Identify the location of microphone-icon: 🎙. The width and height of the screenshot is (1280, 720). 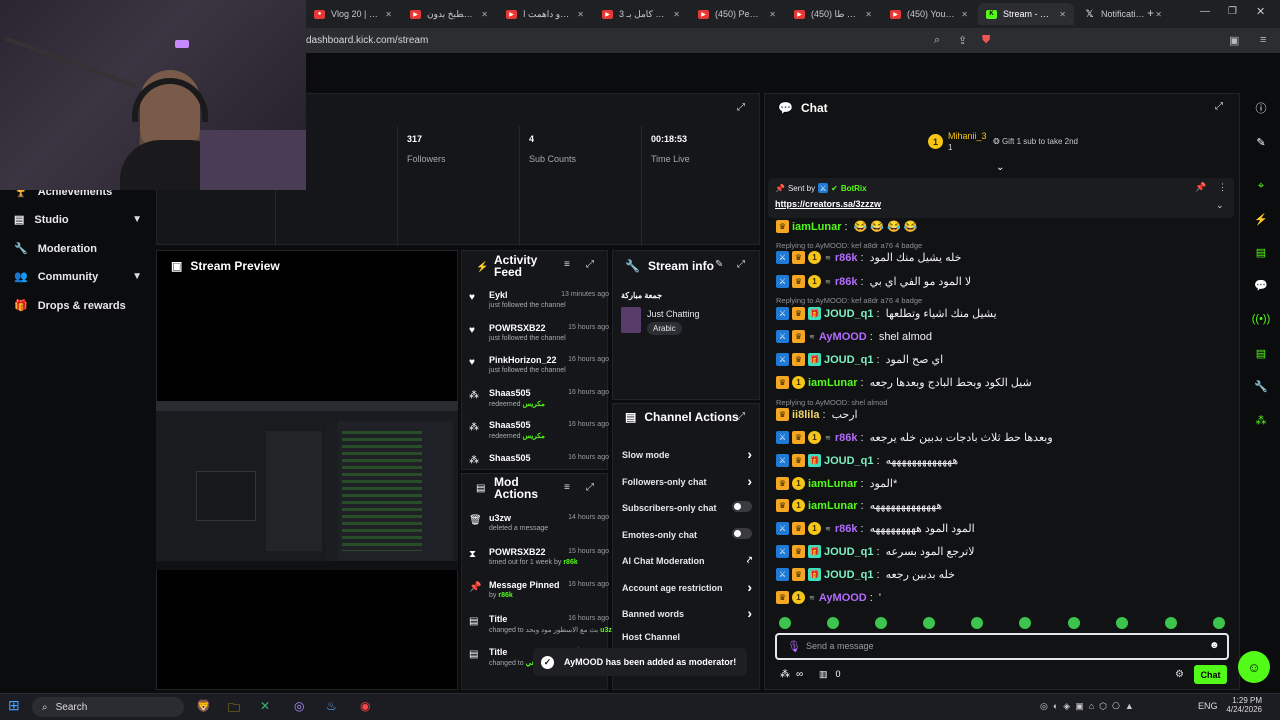
(794, 646).